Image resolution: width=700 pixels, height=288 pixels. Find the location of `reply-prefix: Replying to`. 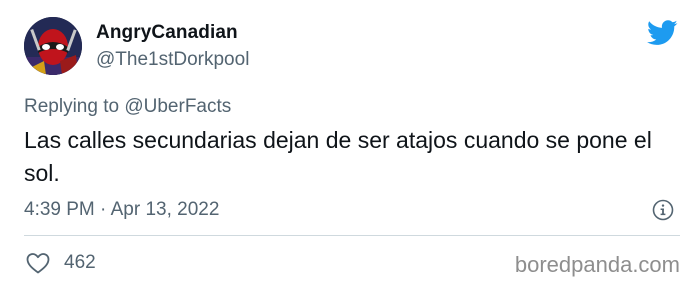

reply-prefix: Replying to is located at coordinates (72, 106).